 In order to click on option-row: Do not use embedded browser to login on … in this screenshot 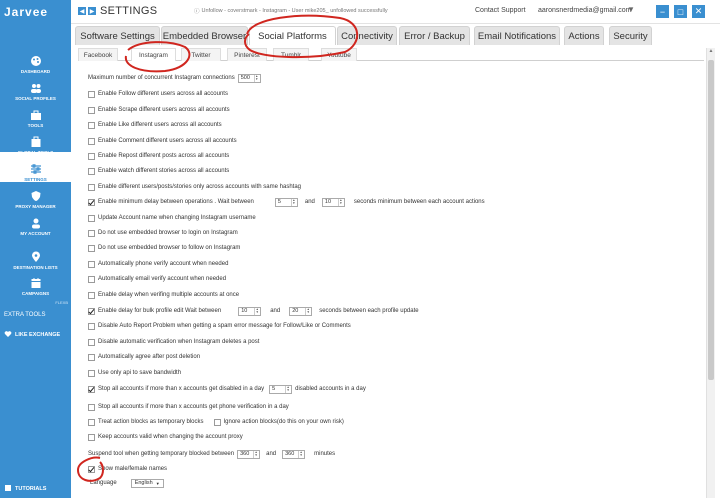, I will do `click(163, 233)`.